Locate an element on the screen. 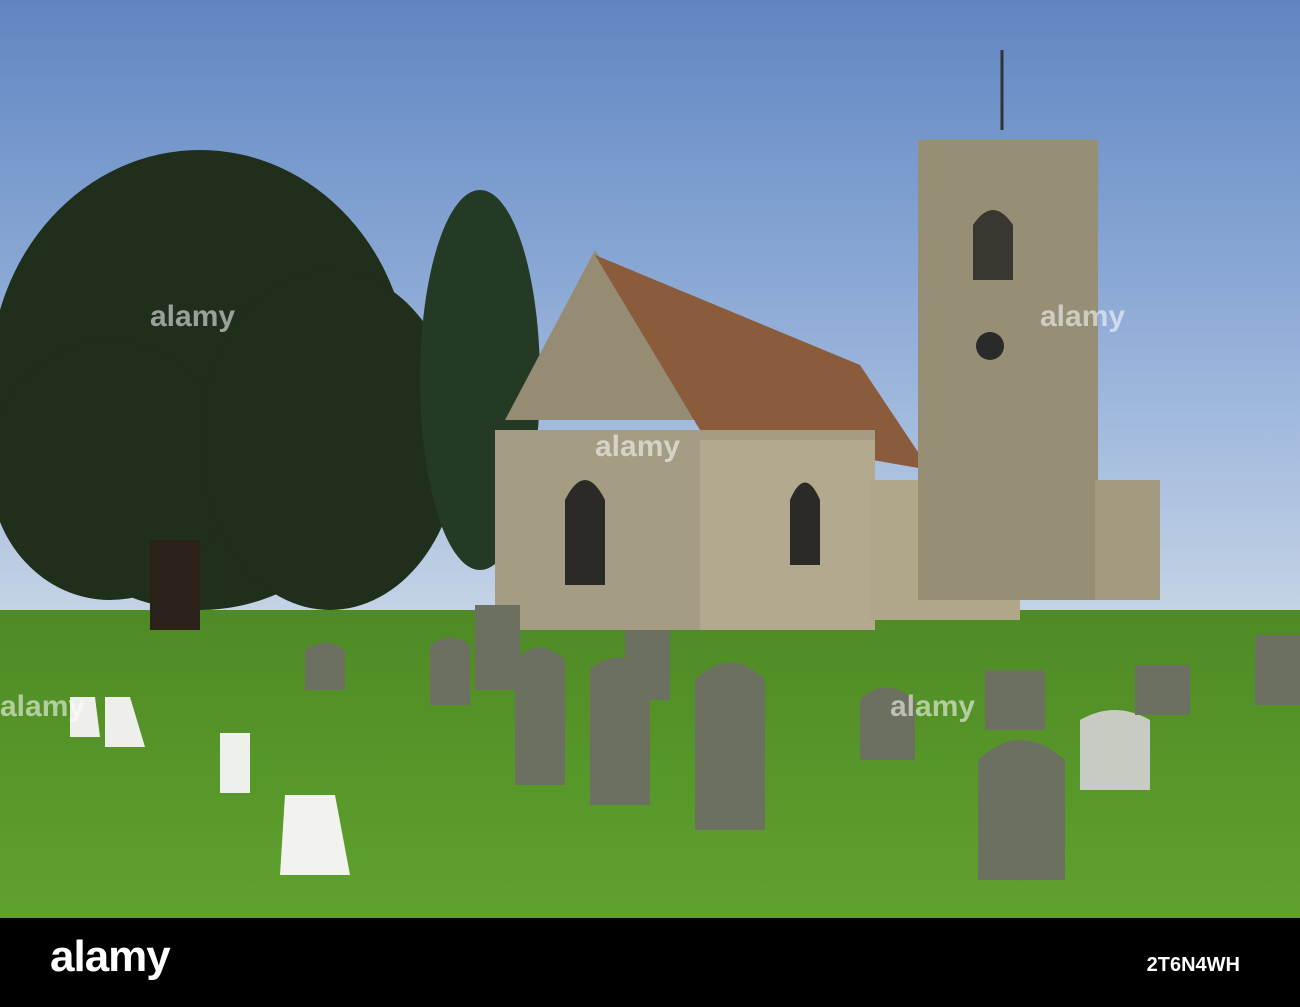 The image size is (1300, 1007). alamy-logo: alamy is located at coordinates (110, 956).